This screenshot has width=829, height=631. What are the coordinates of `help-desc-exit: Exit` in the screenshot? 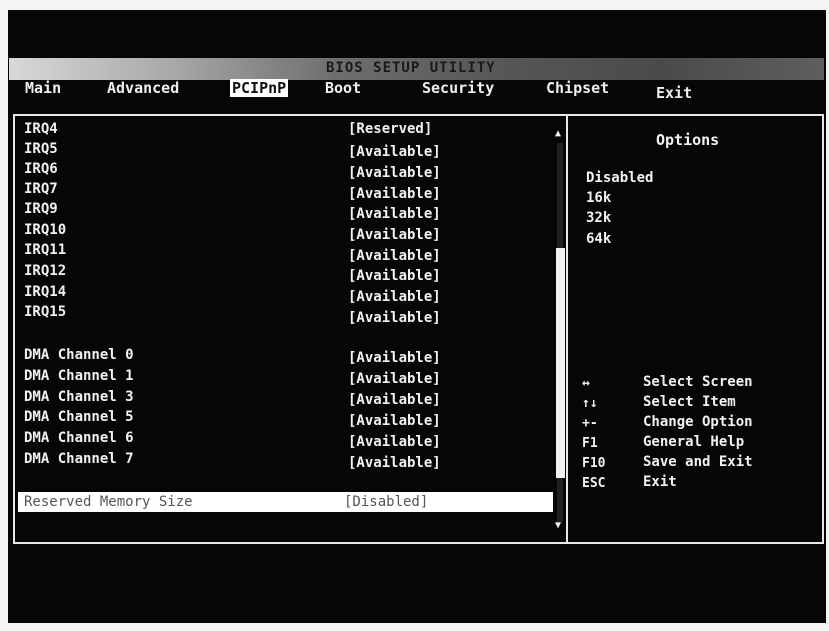 It's located at (660, 482).